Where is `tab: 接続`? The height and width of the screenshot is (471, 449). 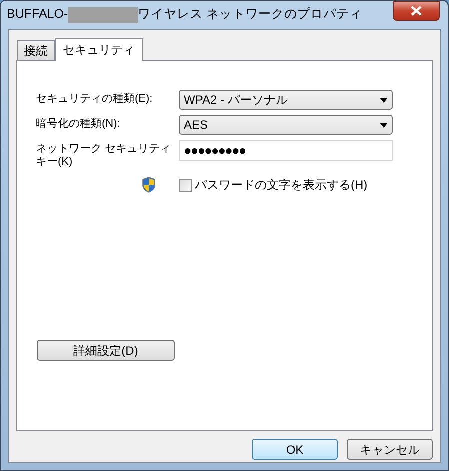 tab: 接続 is located at coordinates (36, 50).